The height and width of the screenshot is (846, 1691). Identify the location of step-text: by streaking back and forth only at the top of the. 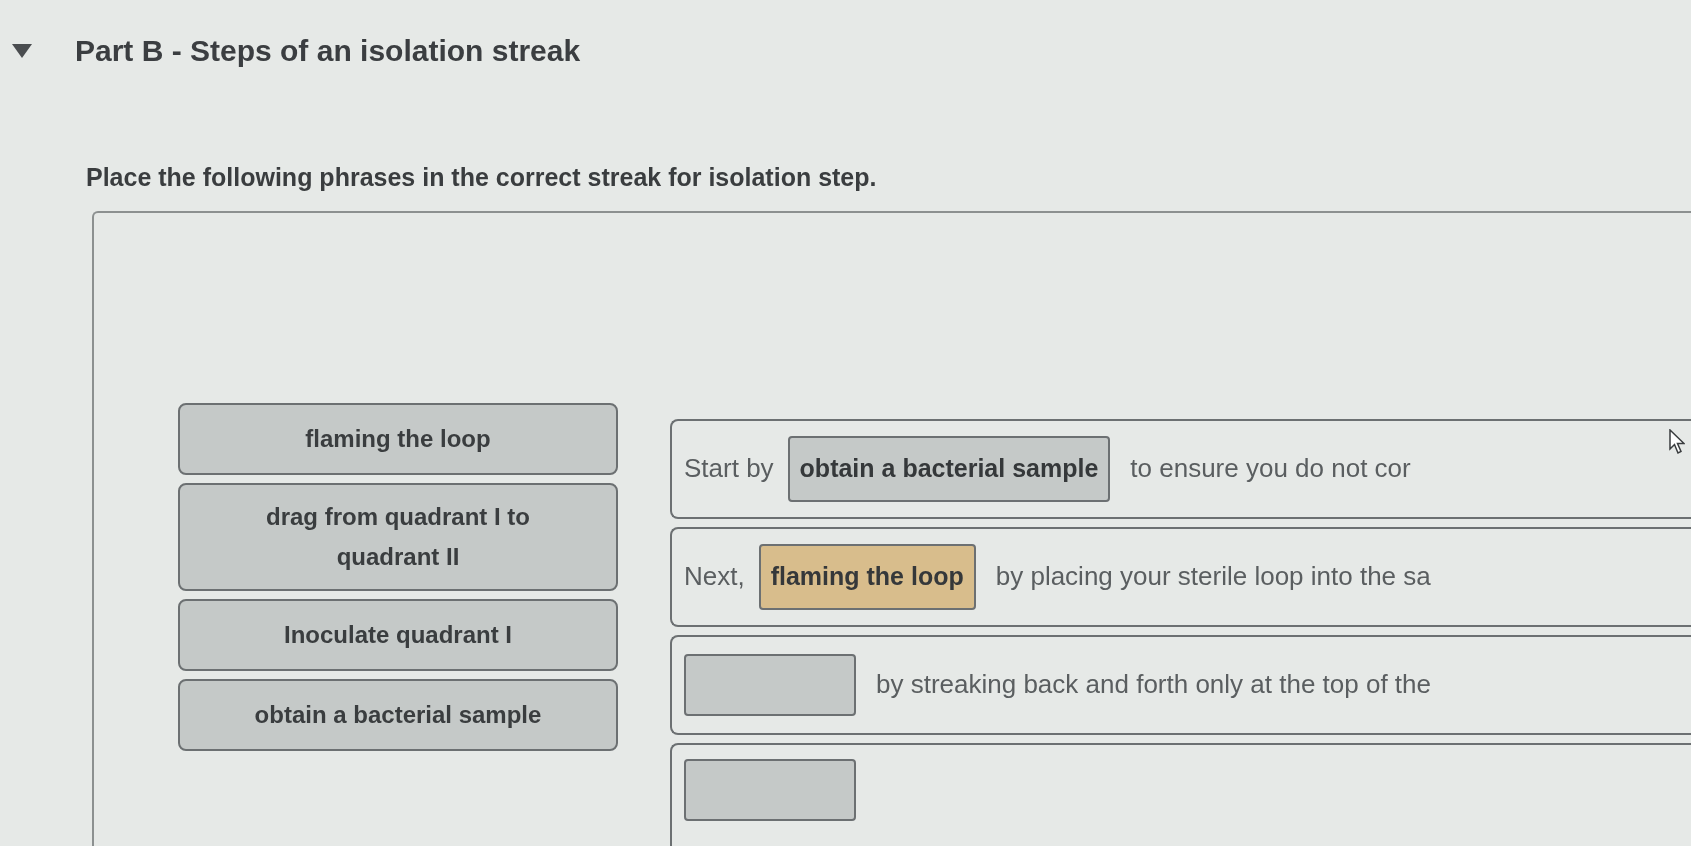
(1153, 685).